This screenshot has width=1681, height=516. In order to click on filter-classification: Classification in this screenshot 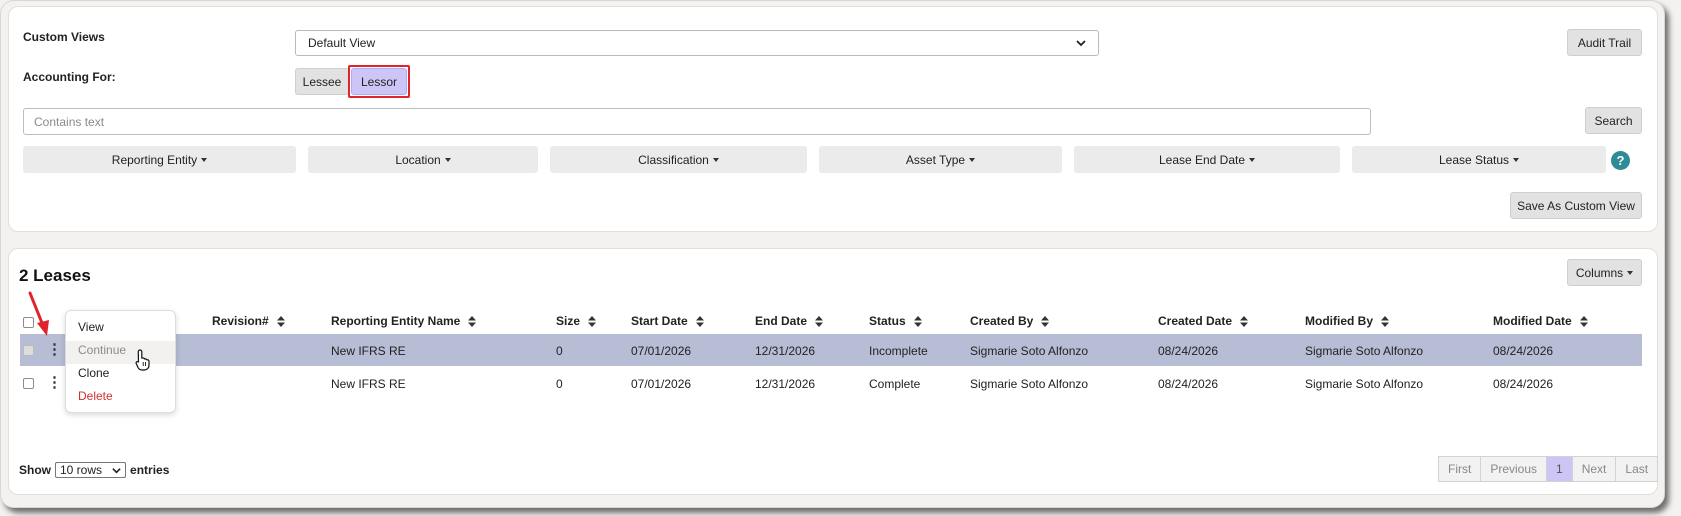, I will do `click(678, 159)`.